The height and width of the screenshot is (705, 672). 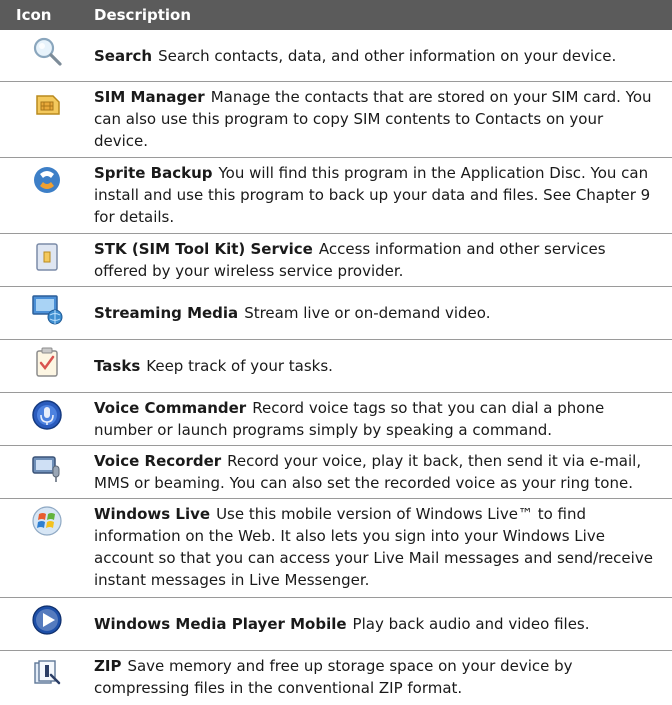 What do you see at coordinates (471, 624) in the screenshot?
I see `row-text: Play back audio and video files.` at bounding box center [471, 624].